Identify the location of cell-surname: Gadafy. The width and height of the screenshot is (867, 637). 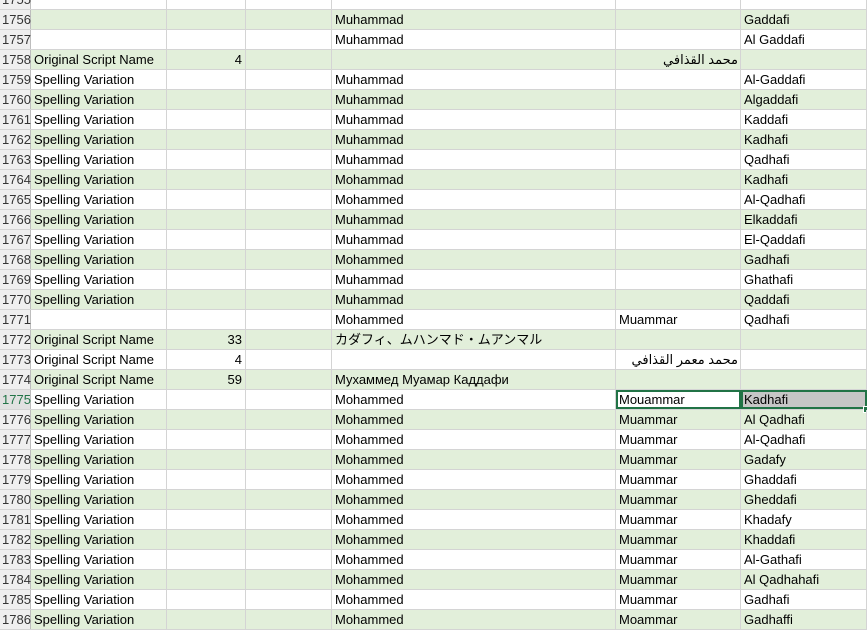
(804, 459).